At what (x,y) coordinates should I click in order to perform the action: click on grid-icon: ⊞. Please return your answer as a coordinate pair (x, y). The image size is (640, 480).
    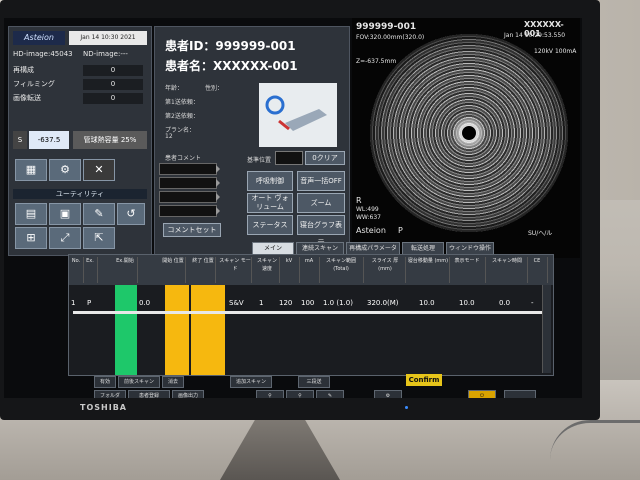
    Looking at the image, I should click on (31, 238).